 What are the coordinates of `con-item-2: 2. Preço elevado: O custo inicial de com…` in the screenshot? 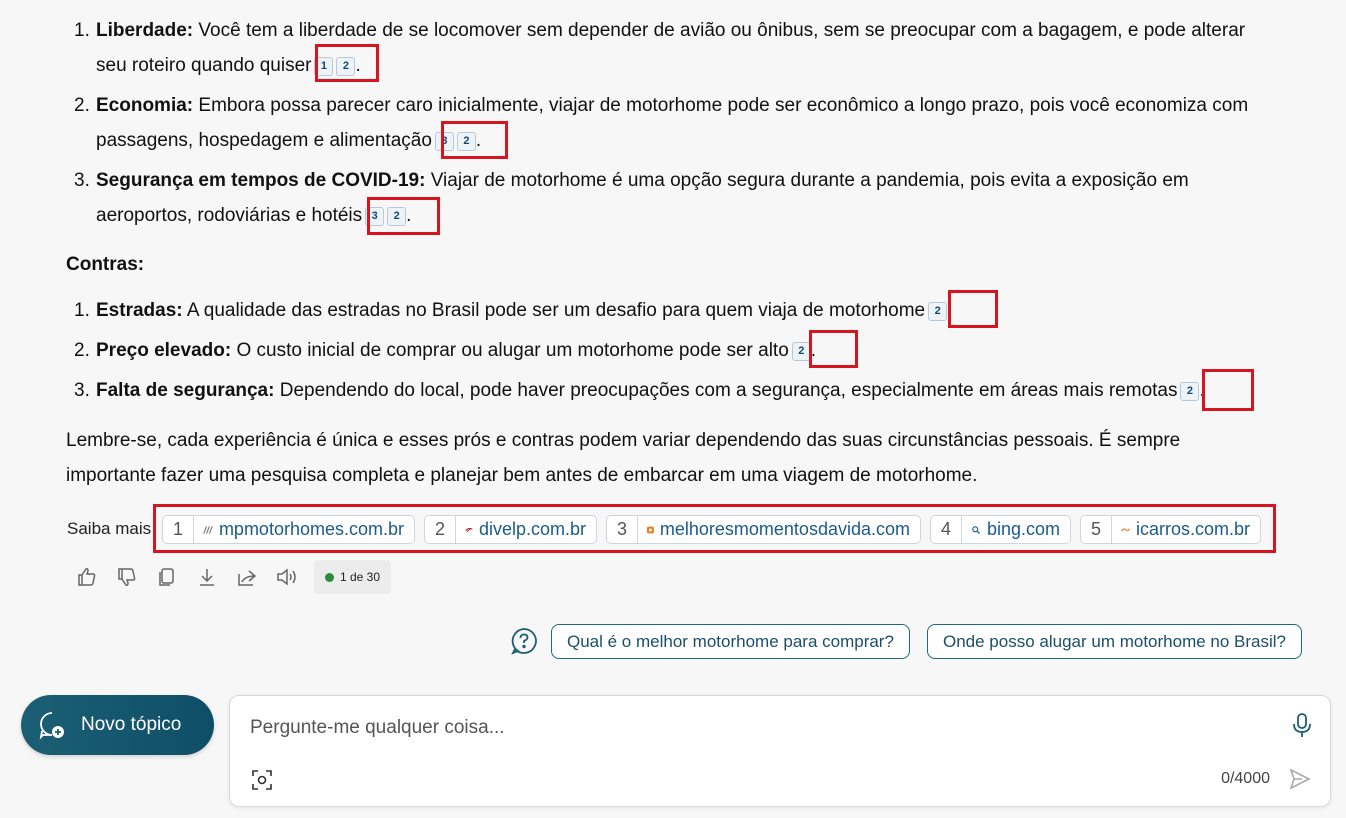 It's located at (690, 350).